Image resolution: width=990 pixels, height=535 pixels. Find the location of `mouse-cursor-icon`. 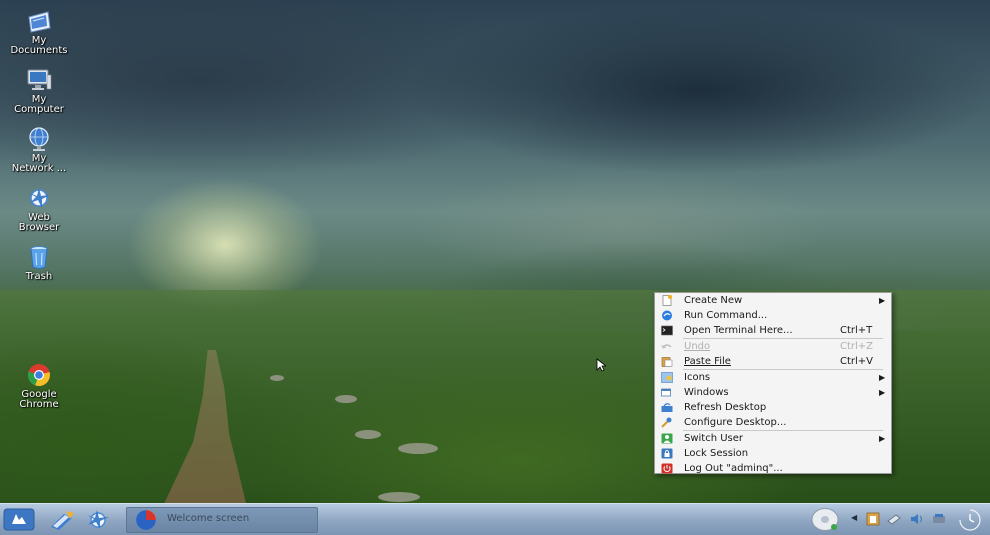

mouse-cursor-icon is located at coordinates (601, 365).